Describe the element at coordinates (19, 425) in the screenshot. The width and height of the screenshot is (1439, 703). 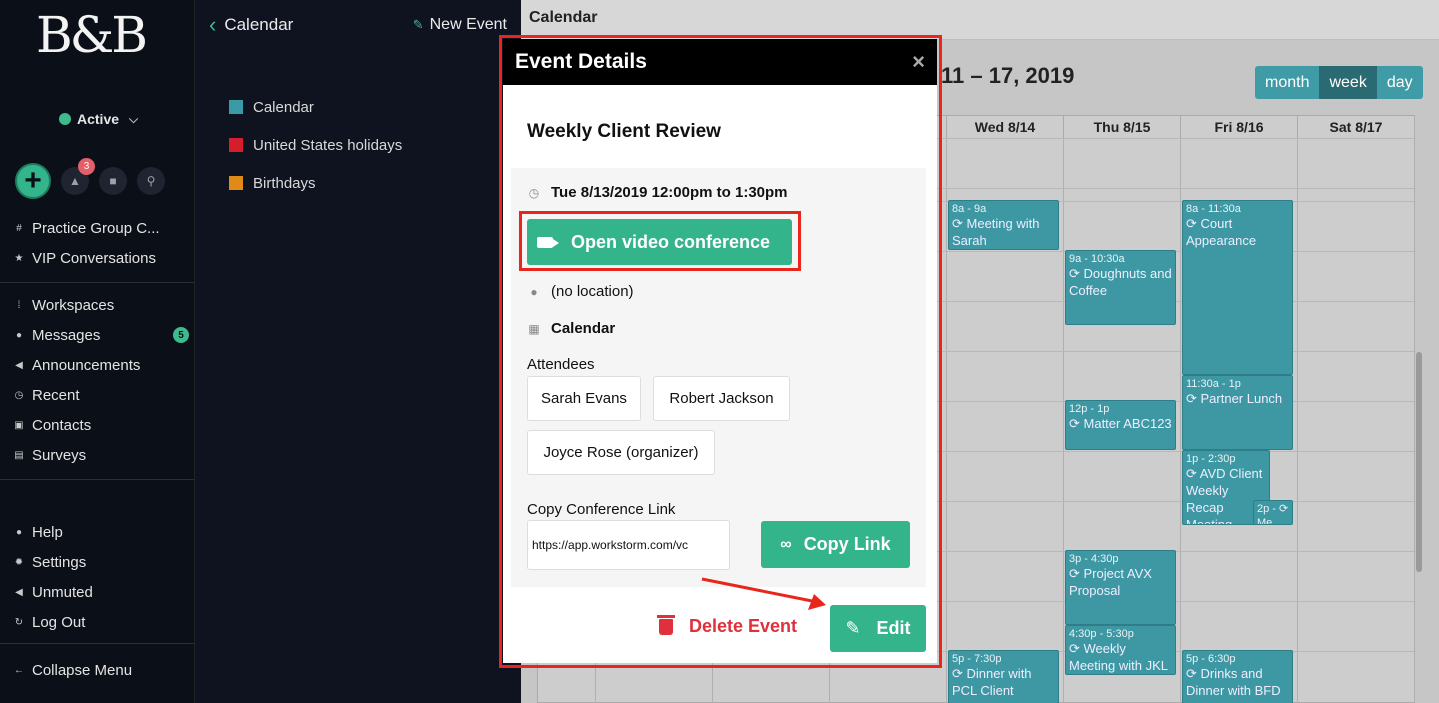
I see `contacts-icon: ▣` at that location.